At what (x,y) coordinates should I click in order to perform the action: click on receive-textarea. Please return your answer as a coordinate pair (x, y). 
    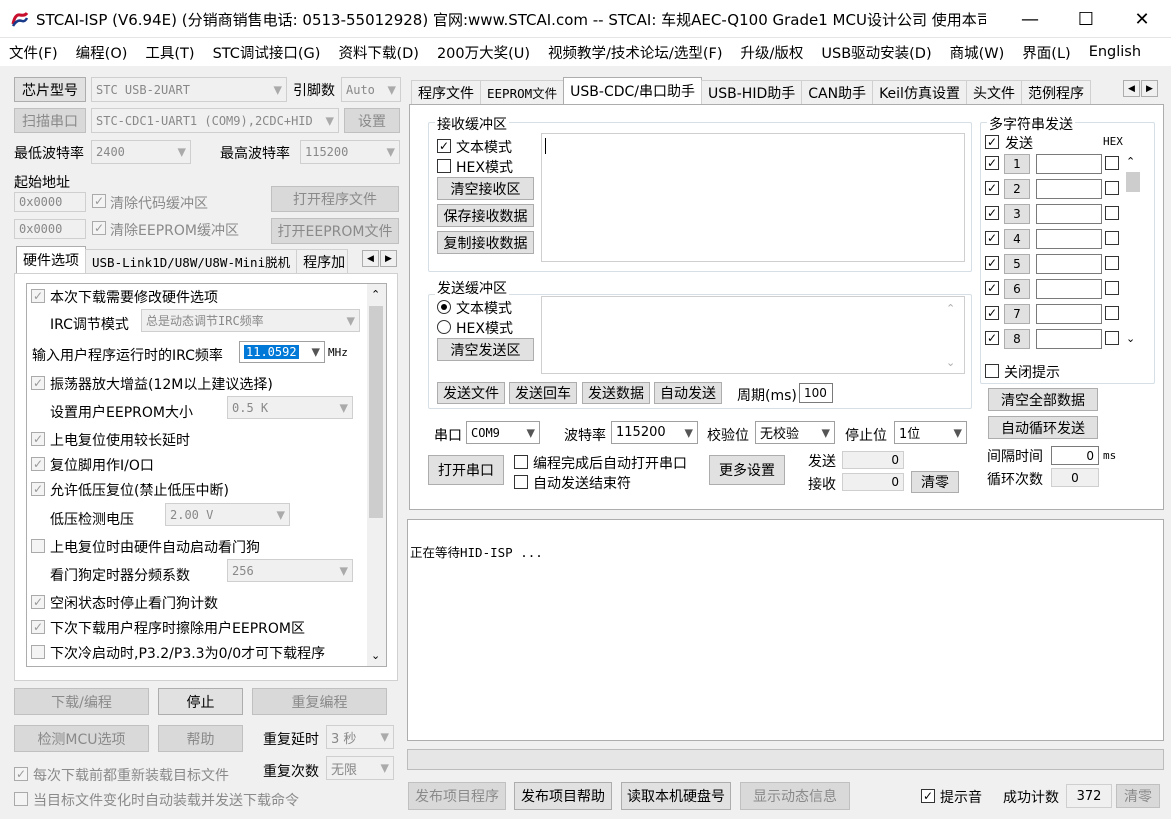
    Looking at the image, I should click on (753, 197).